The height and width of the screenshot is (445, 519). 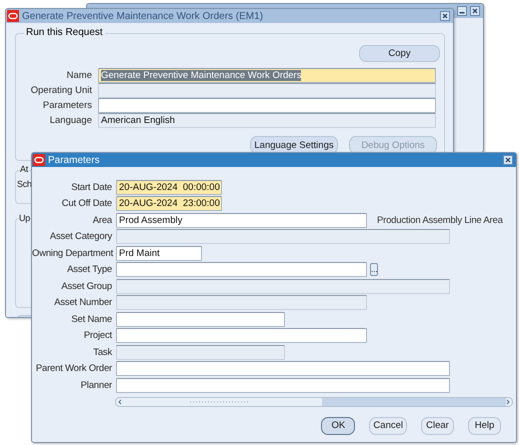 What do you see at coordinates (462, 11) in the screenshot?
I see `minimize-icon` at bounding box center [462, 11].